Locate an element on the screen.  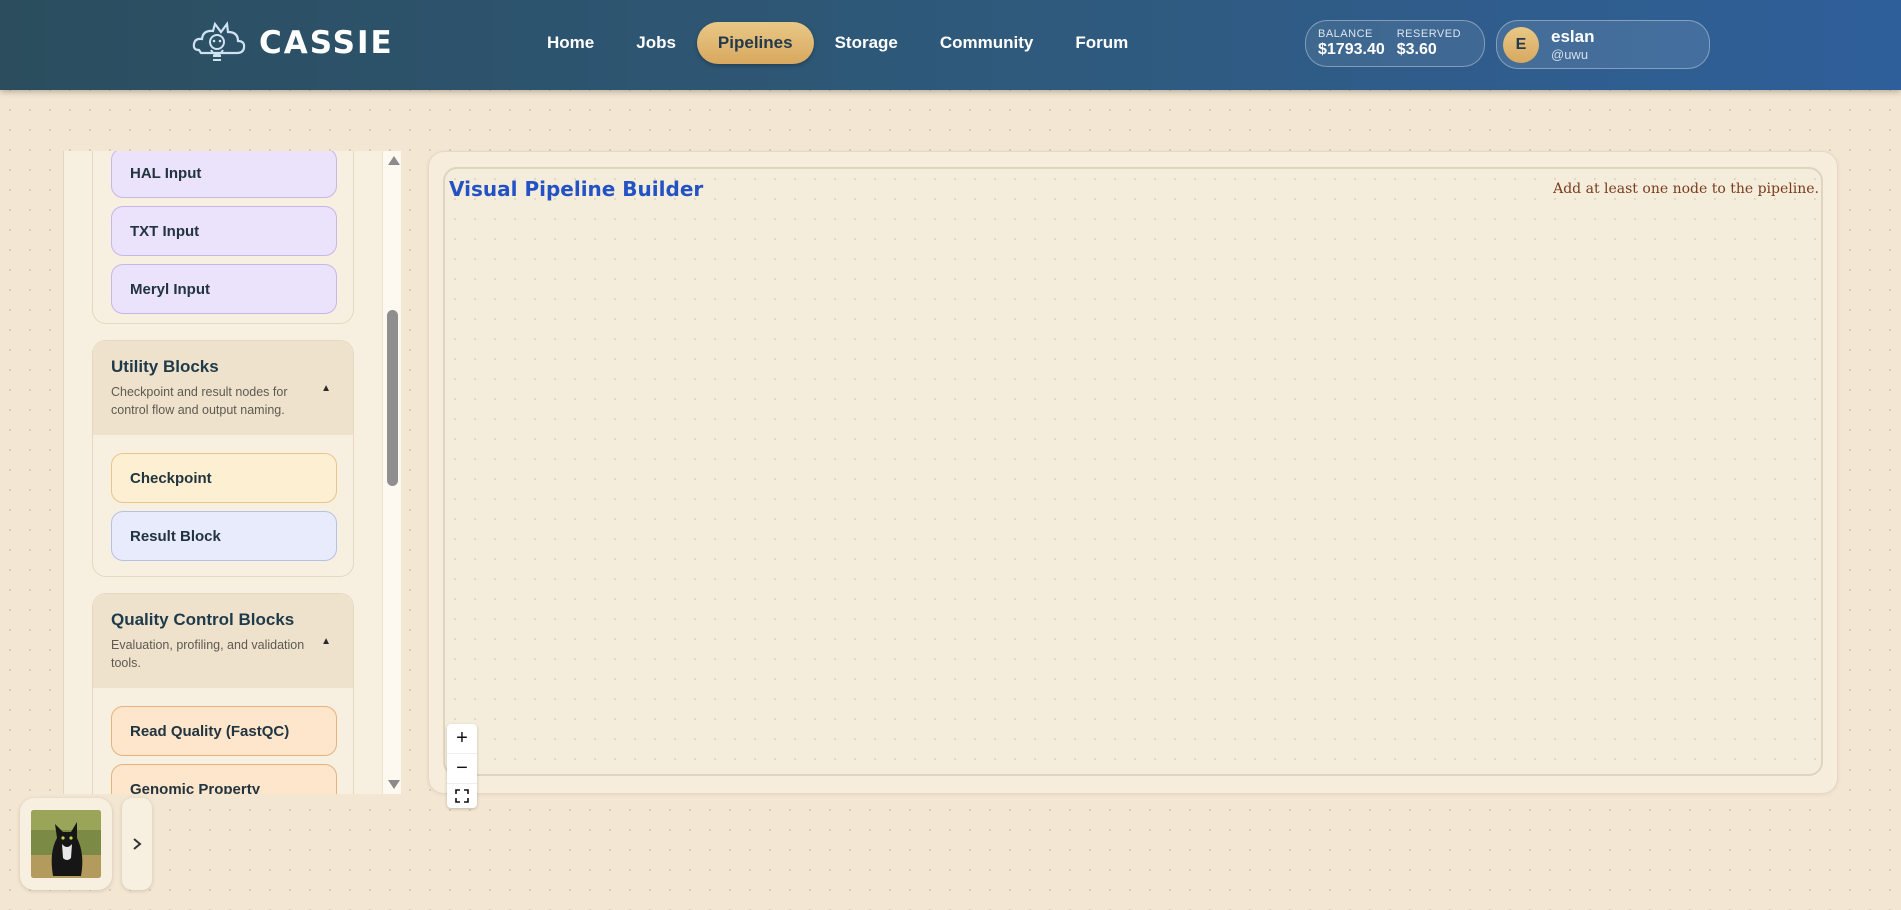
balance-column: BALANCE $1793.40 is located at coordinates (1351, 43).